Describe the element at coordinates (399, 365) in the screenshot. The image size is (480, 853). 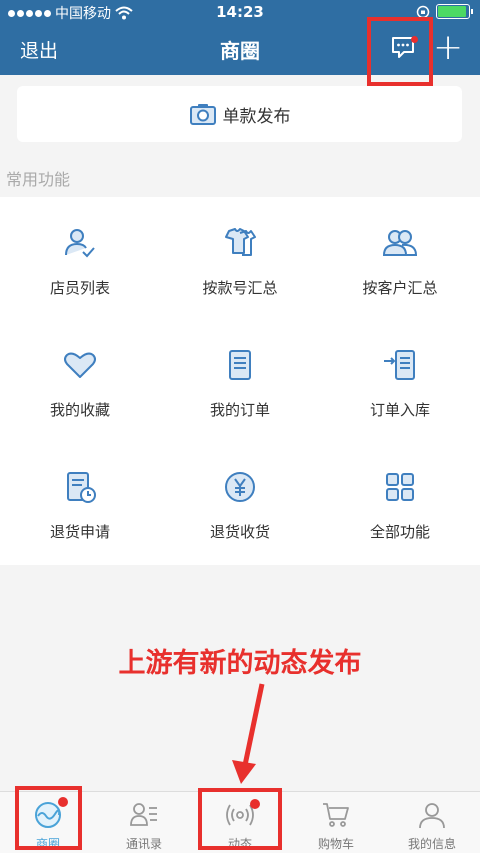
I see `stock-in-icon` at that location.